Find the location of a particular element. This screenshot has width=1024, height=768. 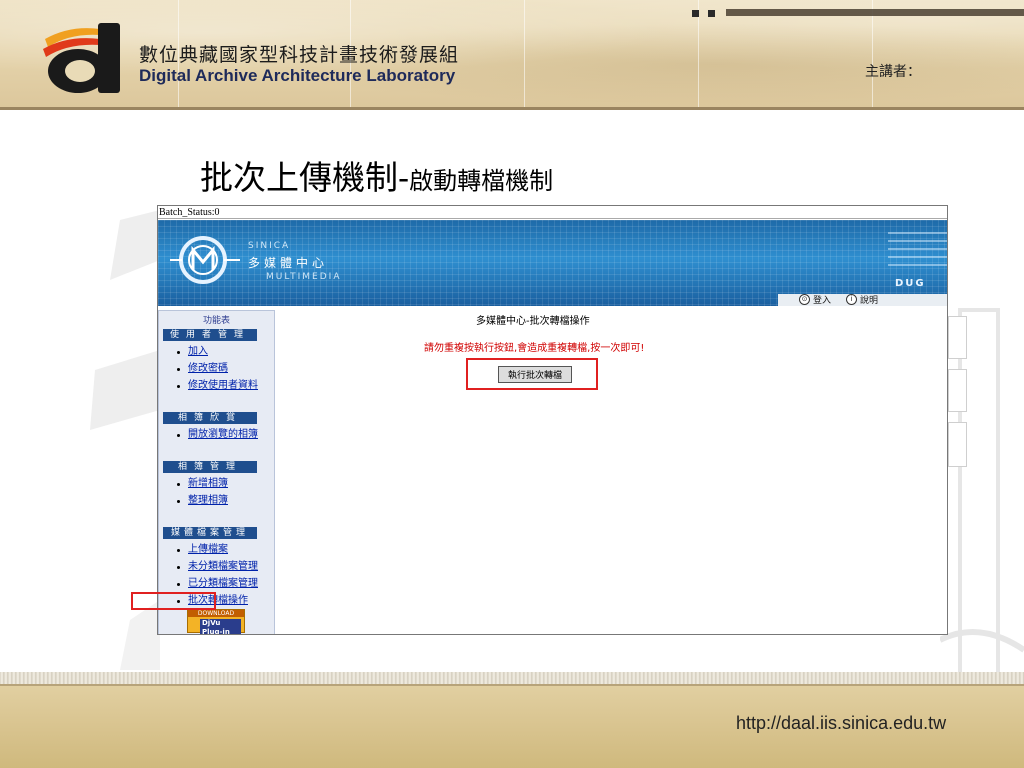

org-name-english: Digital Archive Architecture Laboratory is located at coordinates (297, 75).